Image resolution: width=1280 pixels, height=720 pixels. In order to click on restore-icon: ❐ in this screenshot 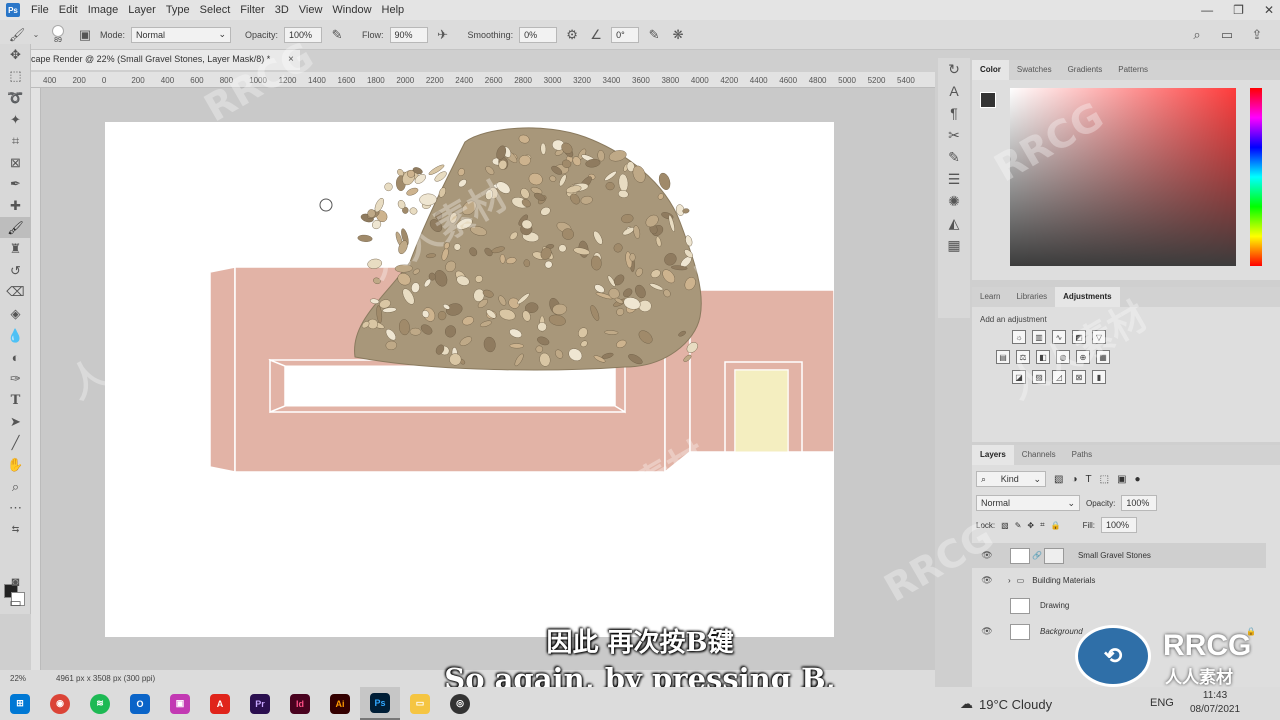, I will do `click(1238, 10)`.